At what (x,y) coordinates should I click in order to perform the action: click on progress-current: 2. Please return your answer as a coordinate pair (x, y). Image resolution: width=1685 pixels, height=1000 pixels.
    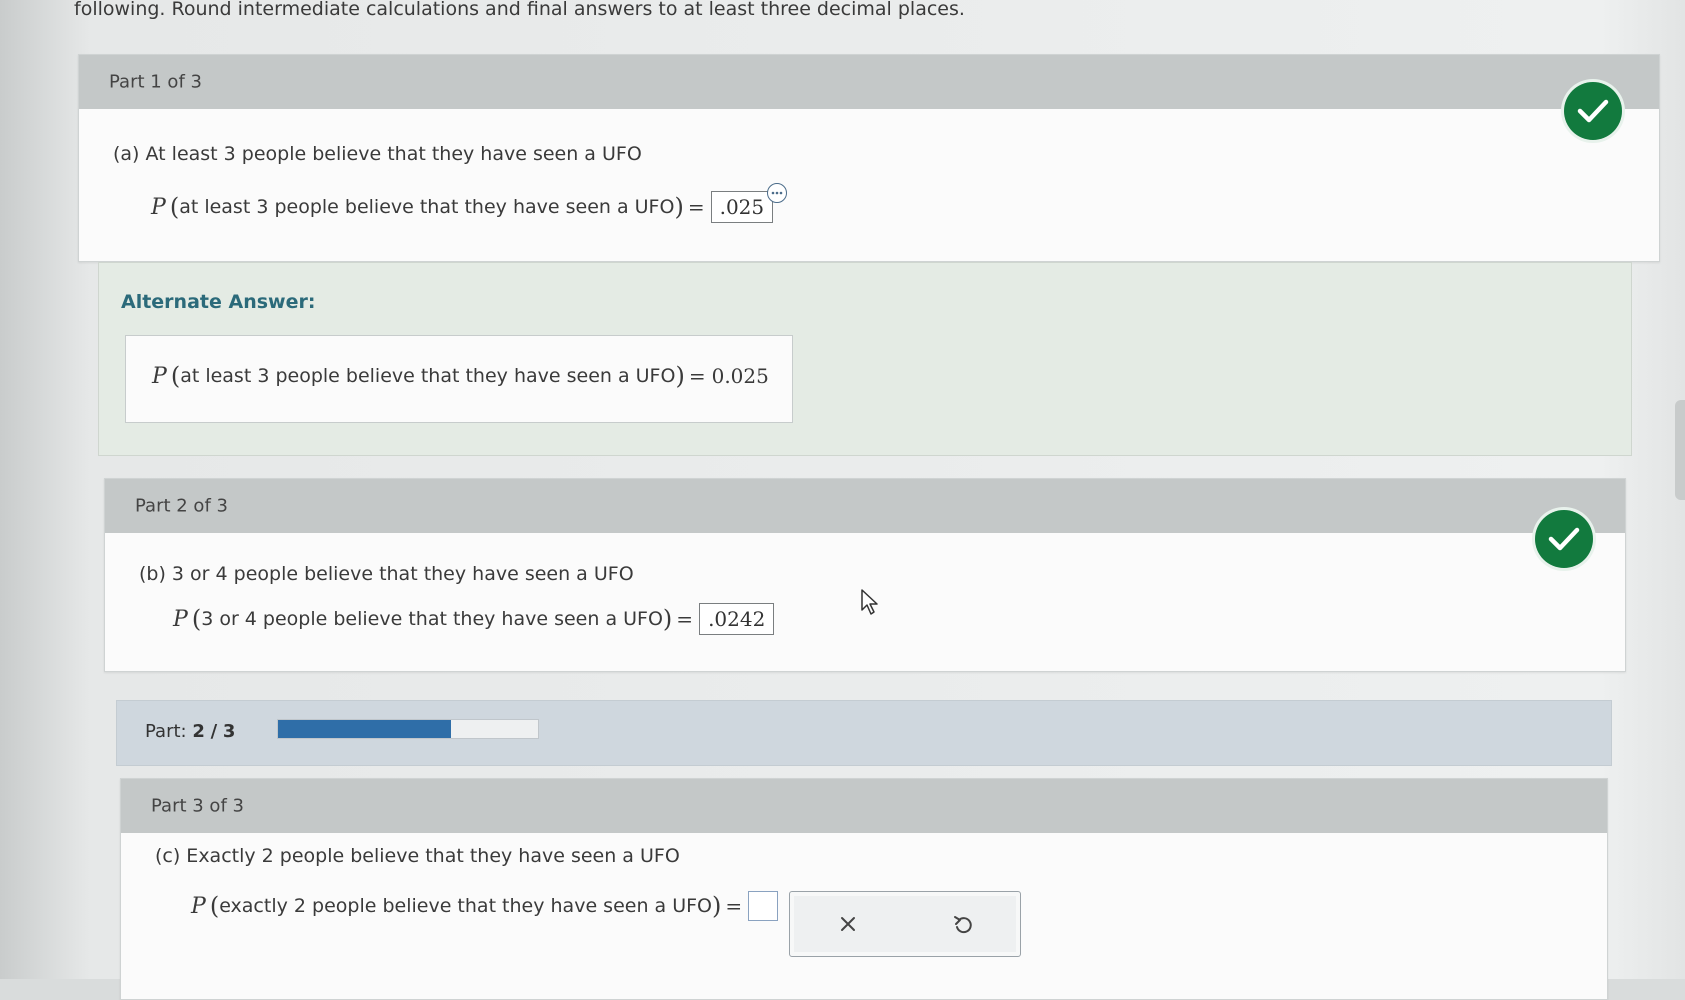
    Looking at the image, I should click on (198, 731).